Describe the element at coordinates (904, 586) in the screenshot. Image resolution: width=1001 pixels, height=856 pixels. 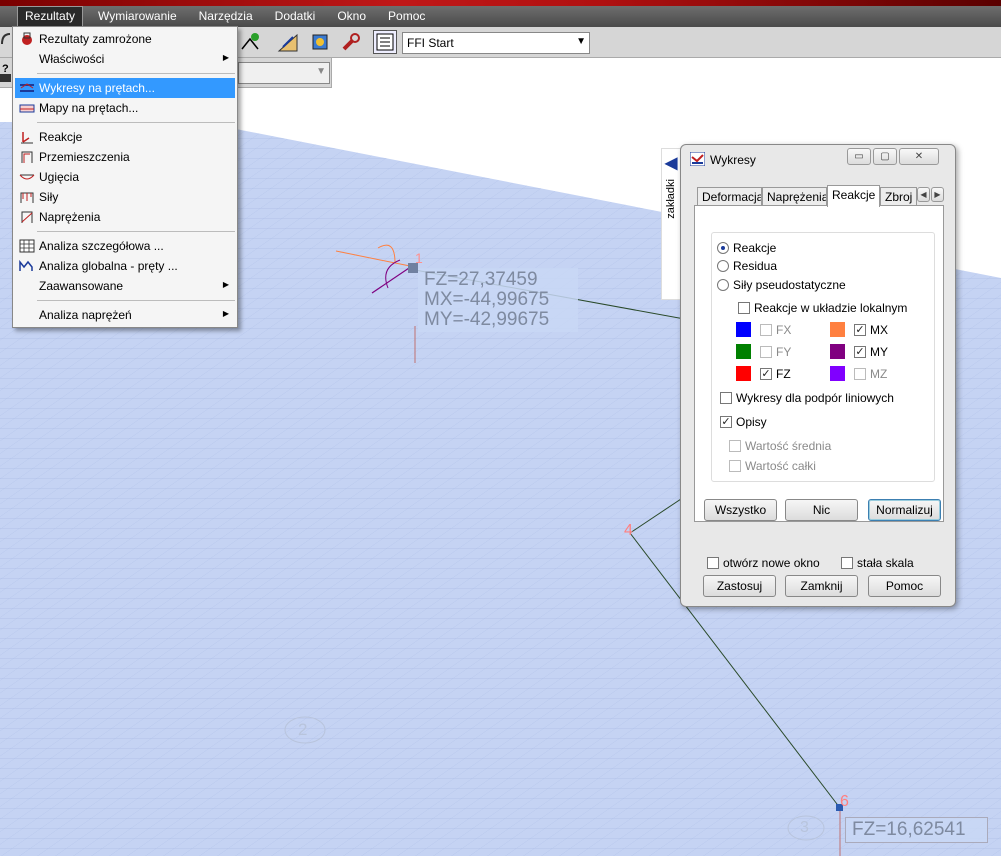
I see `help-button: Pomoc` at that location.